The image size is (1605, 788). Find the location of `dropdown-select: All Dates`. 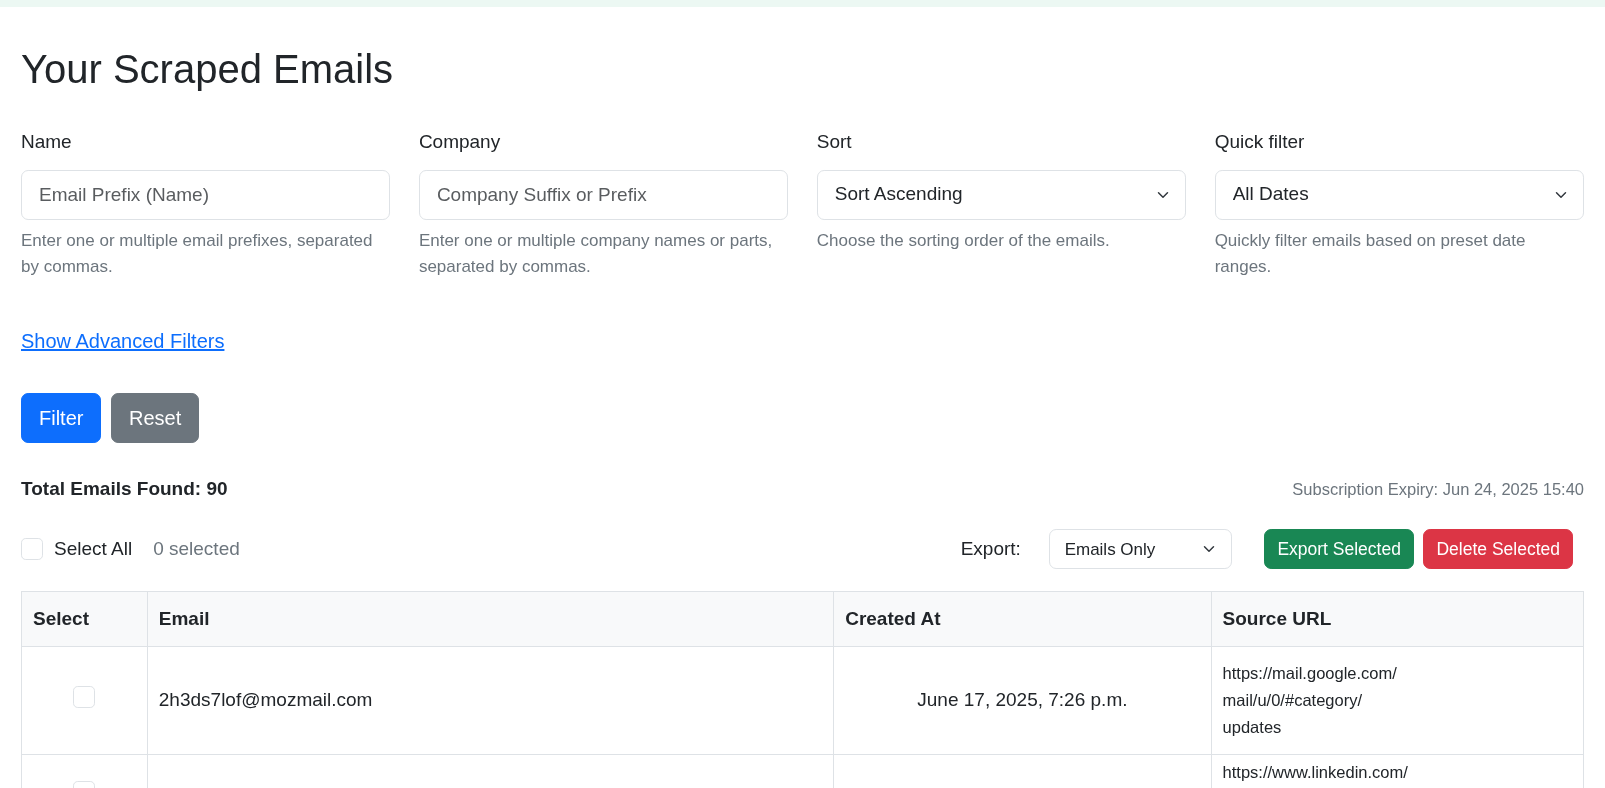

dropdown-select: All Dates is located at coordinates (1399, 194).